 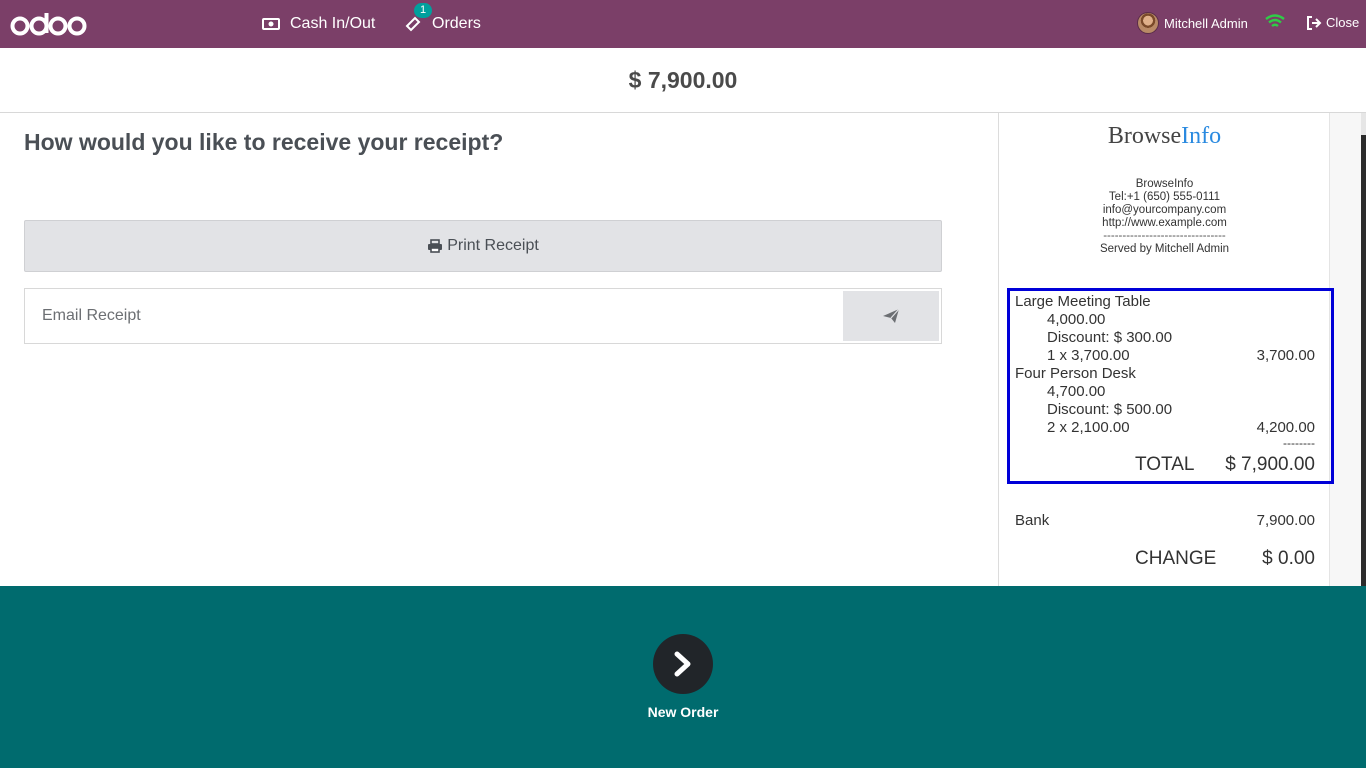 I want to click on company-logo-part2: Info, so click(x=1201, y=136).